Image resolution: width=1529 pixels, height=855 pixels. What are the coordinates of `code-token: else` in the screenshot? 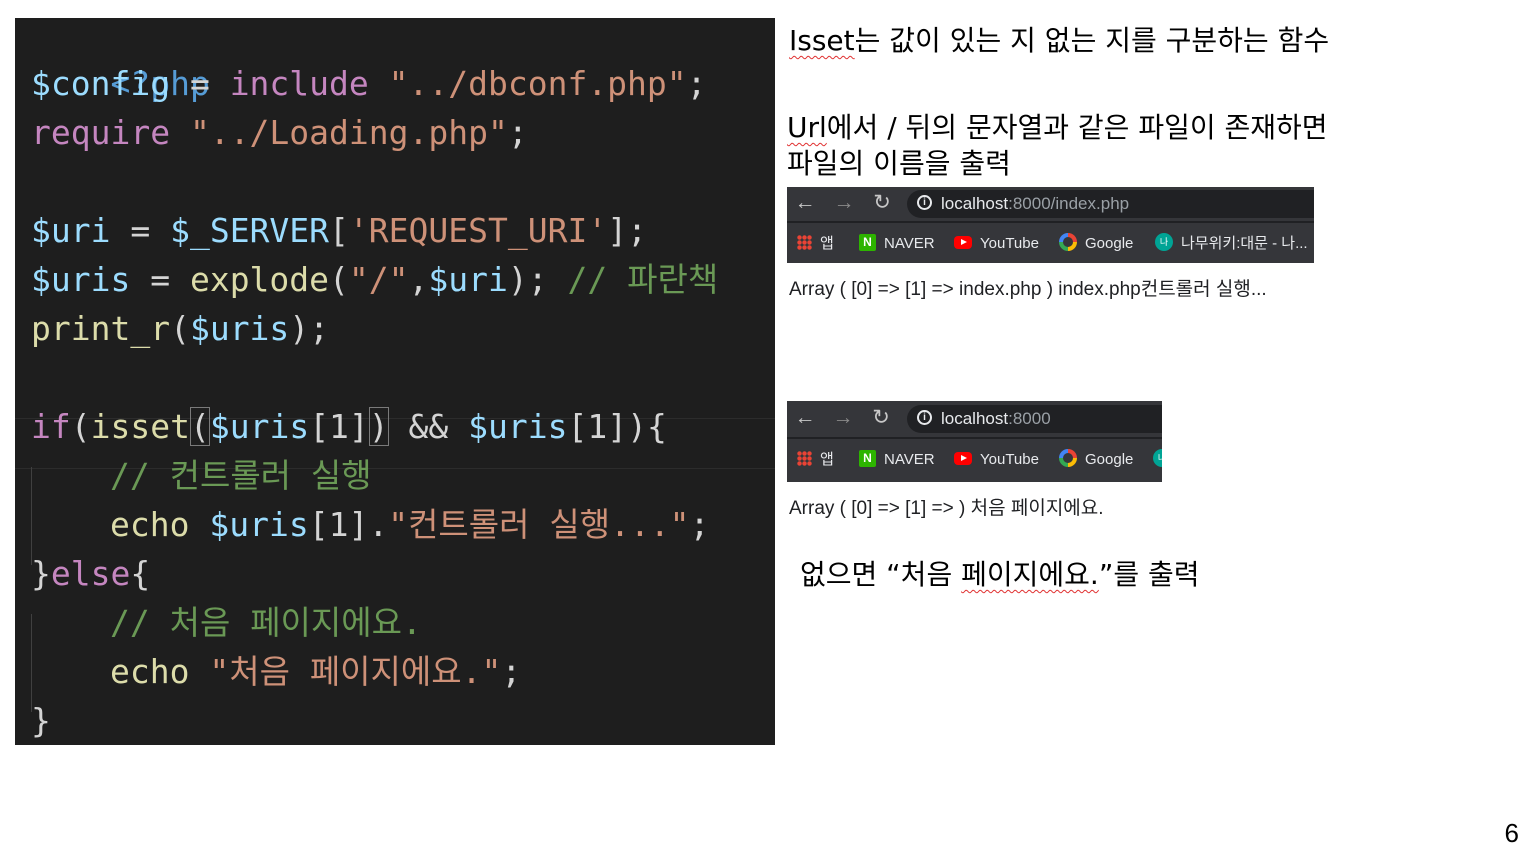 It's located at (90, 573).